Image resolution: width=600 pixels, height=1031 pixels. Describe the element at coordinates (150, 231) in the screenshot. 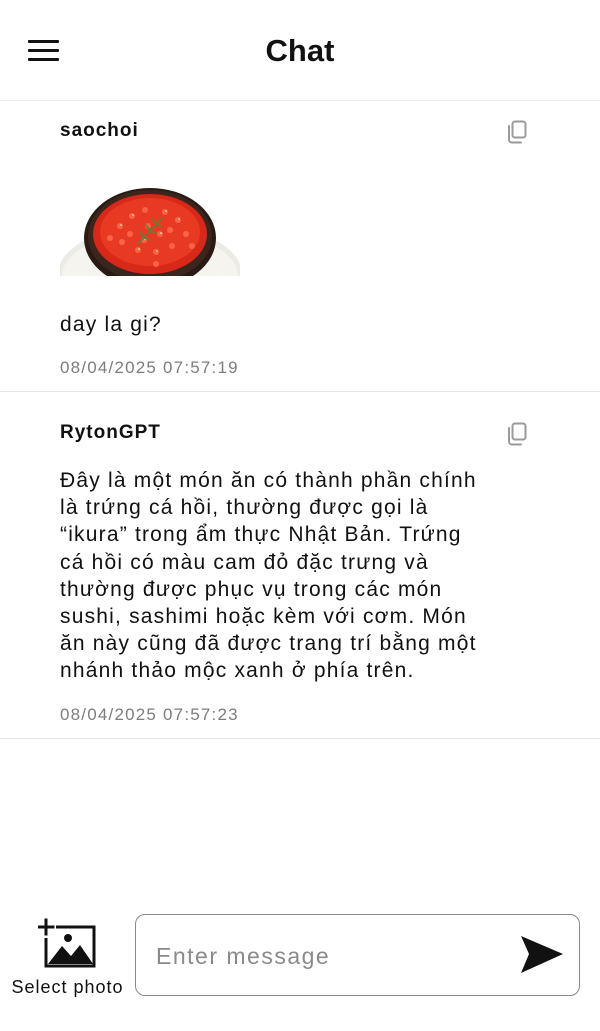

I see `salmon-roe-bowl-image` at that location.